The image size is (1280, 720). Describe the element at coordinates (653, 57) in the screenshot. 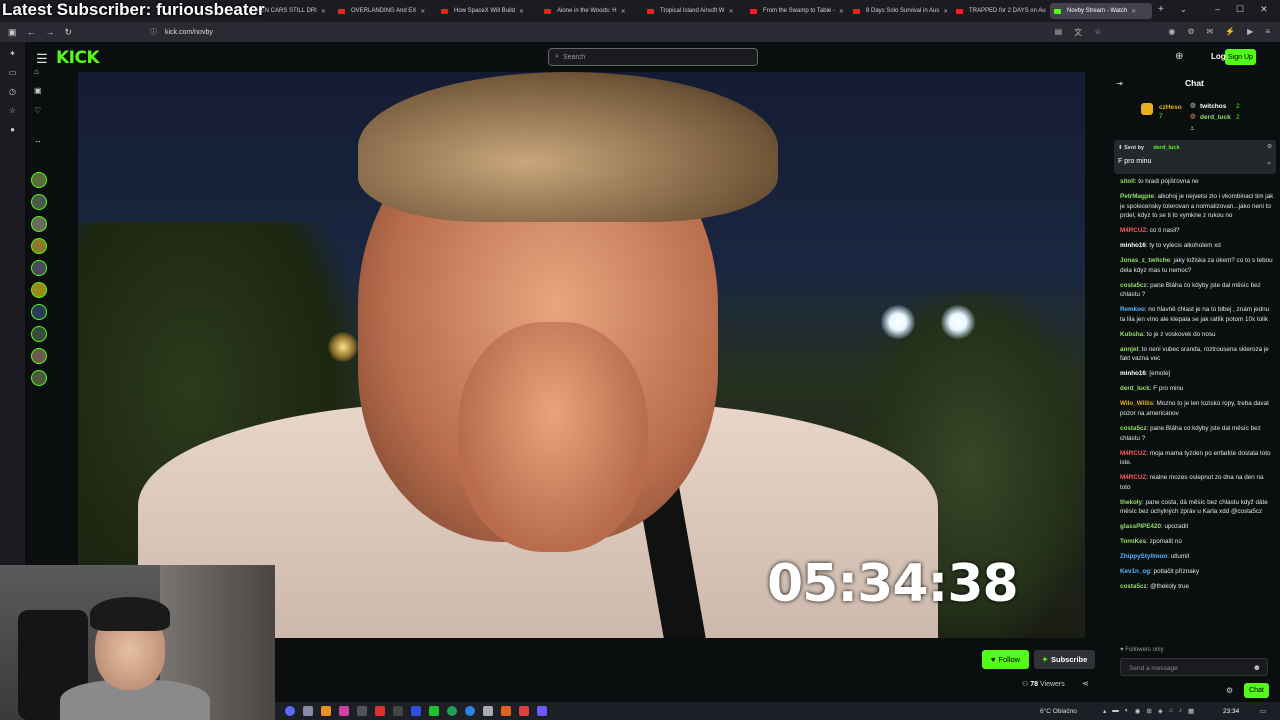

I see `search-input: ⌕ Search` at that location.